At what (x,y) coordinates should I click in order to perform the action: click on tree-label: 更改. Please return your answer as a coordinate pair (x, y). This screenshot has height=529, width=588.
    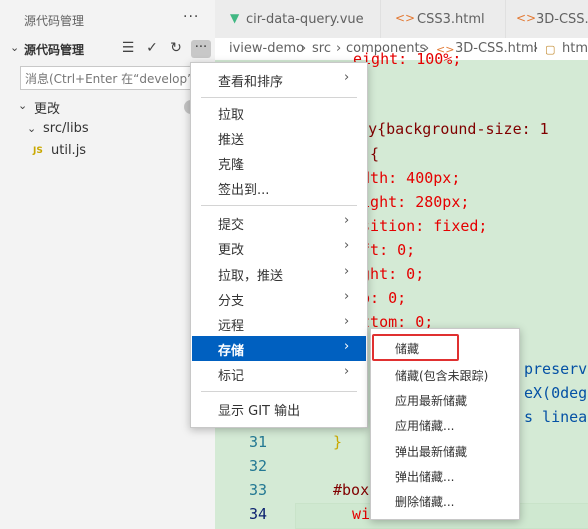
    Looking at the image, I should click on (47, 109).